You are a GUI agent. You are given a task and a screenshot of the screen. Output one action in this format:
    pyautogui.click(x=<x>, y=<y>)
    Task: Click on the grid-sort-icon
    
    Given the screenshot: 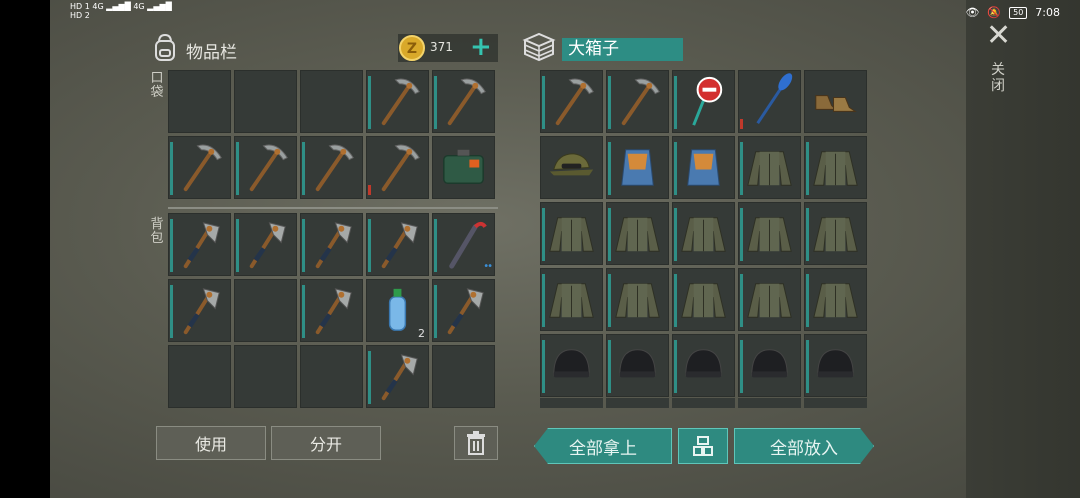 What is the action you would take?
    pyautogui.click(x=703, y=446)
    